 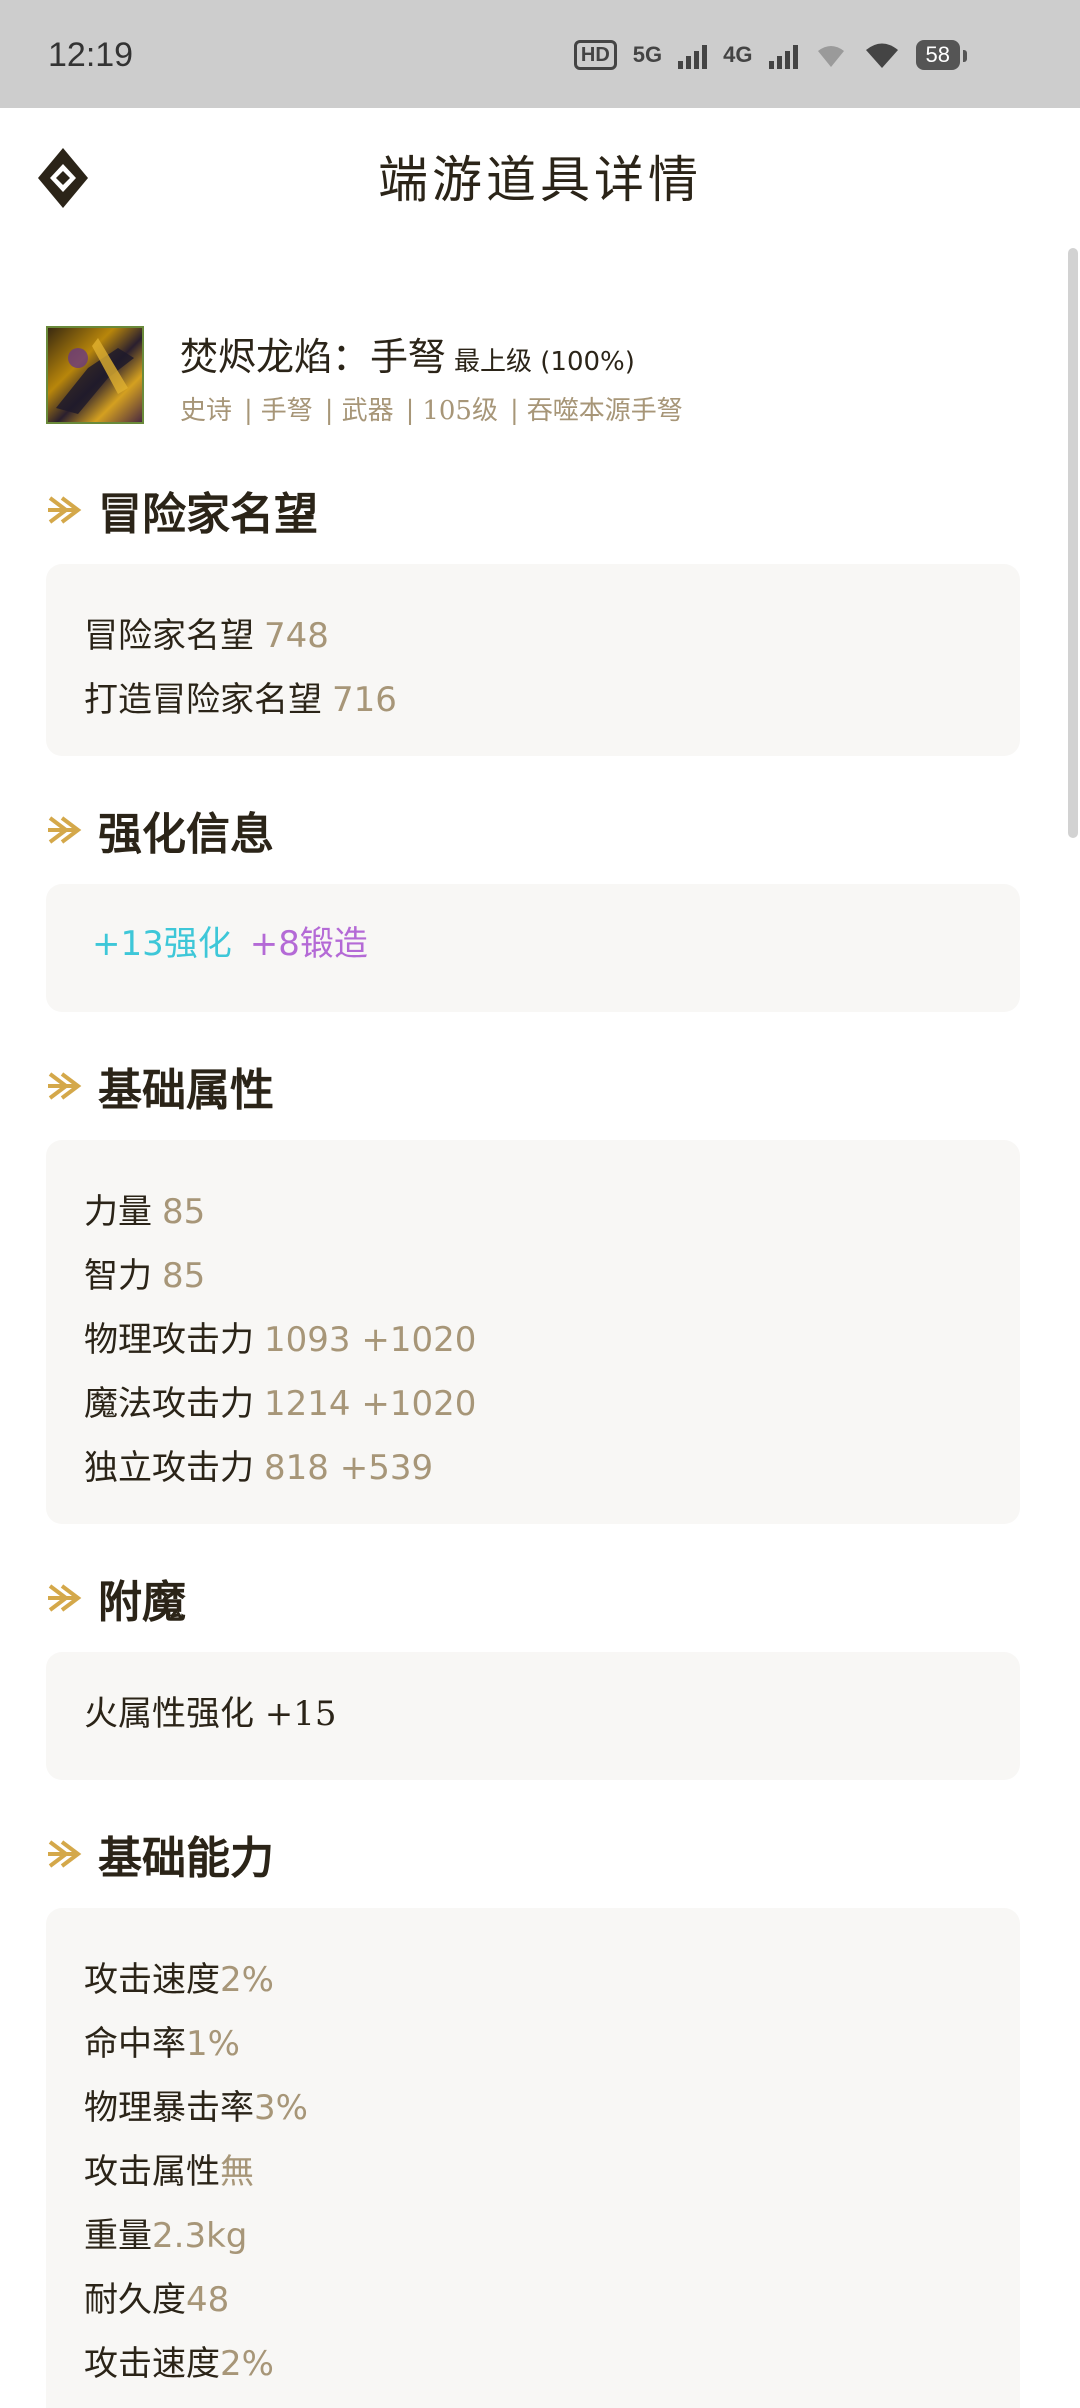 I want to click on item-name: 焚烬龙焰：手弩 最上级 (100%), so click(x=407, y=353).